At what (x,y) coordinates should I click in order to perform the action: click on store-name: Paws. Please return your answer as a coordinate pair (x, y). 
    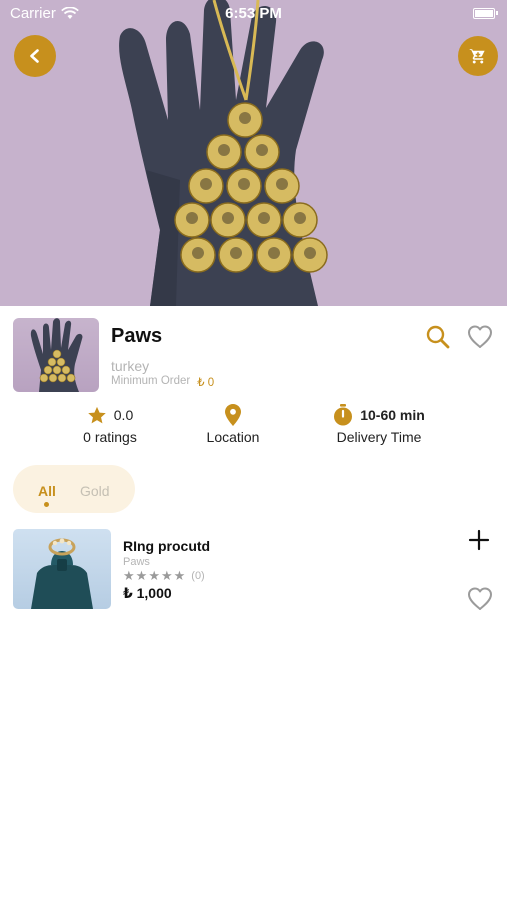
    Looking at the image, I should click on (137, 336).